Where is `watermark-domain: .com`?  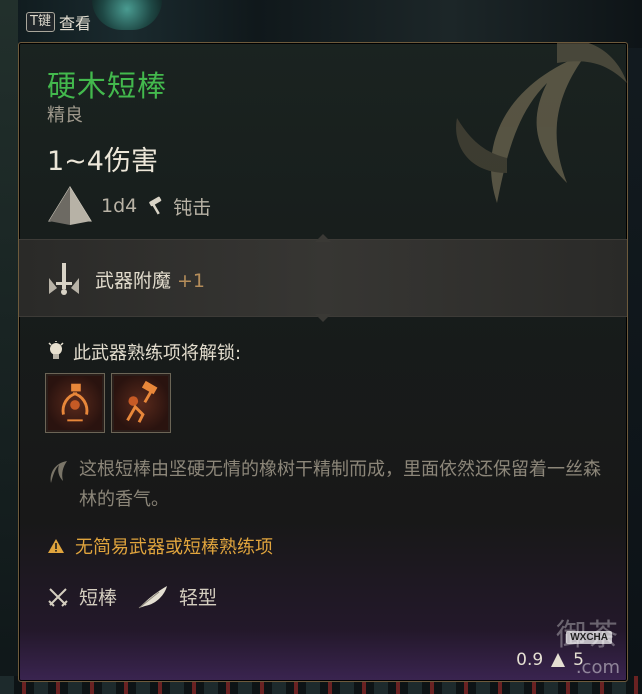
watermark-domain: .com is located at coordinates (597, 667).